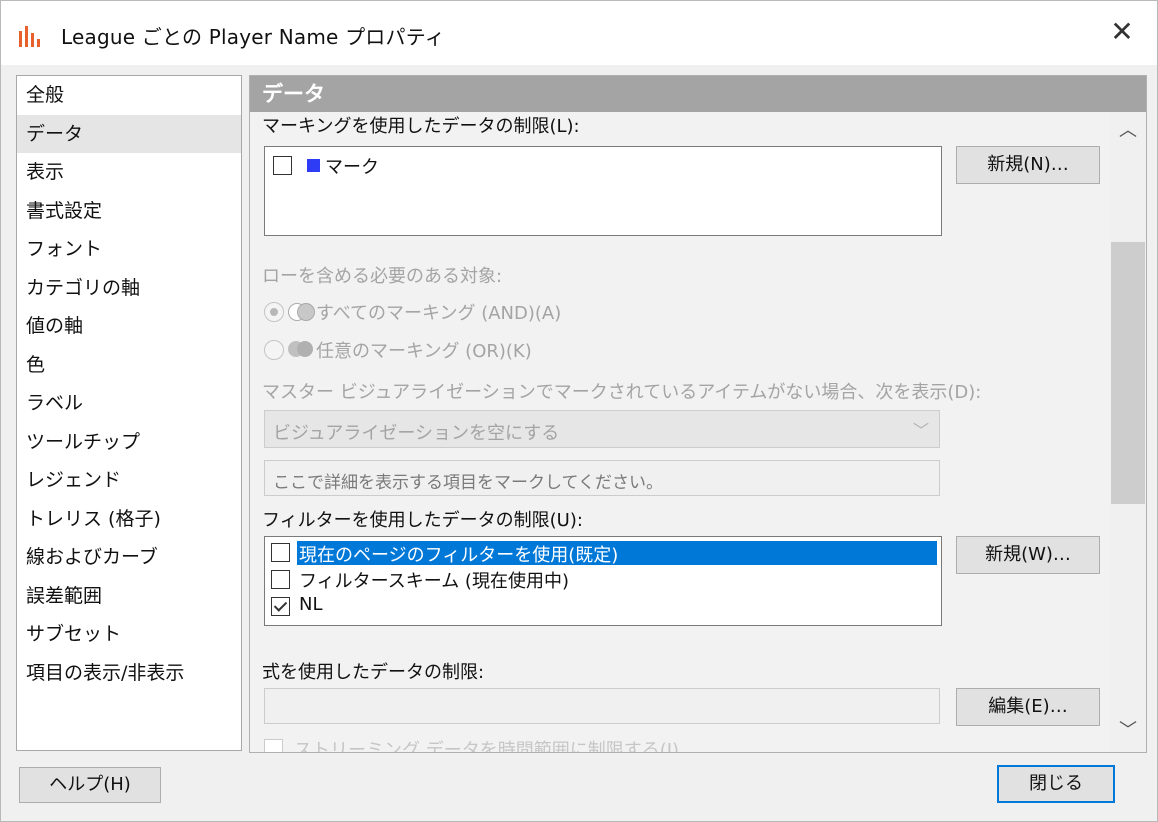 Image resolution: width=1158 pixels, height=822 pixels. I want to click on nav-item-fonts: フォント, so click(129, 249).